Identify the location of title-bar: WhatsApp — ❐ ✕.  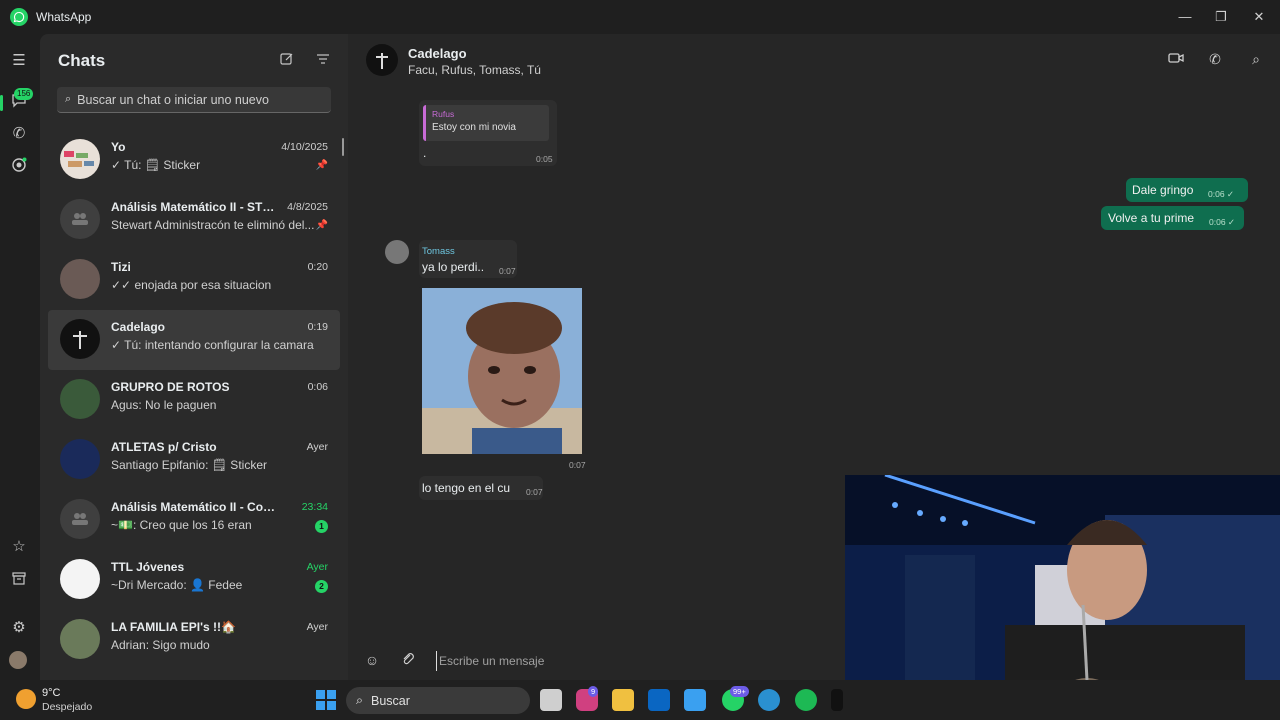
(640, 17).